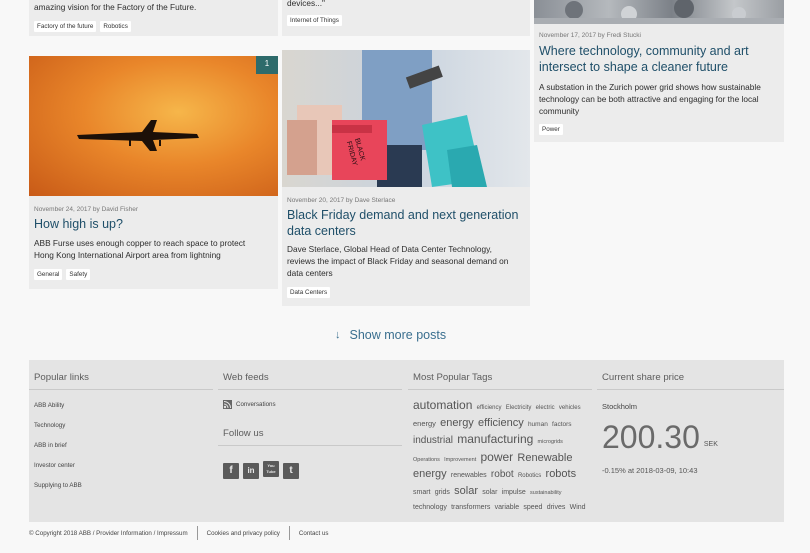  What do you see at coordinates (54, 465) in the screenshot?
I see `footer-link: Investor center` at bounding box center [54, 465].